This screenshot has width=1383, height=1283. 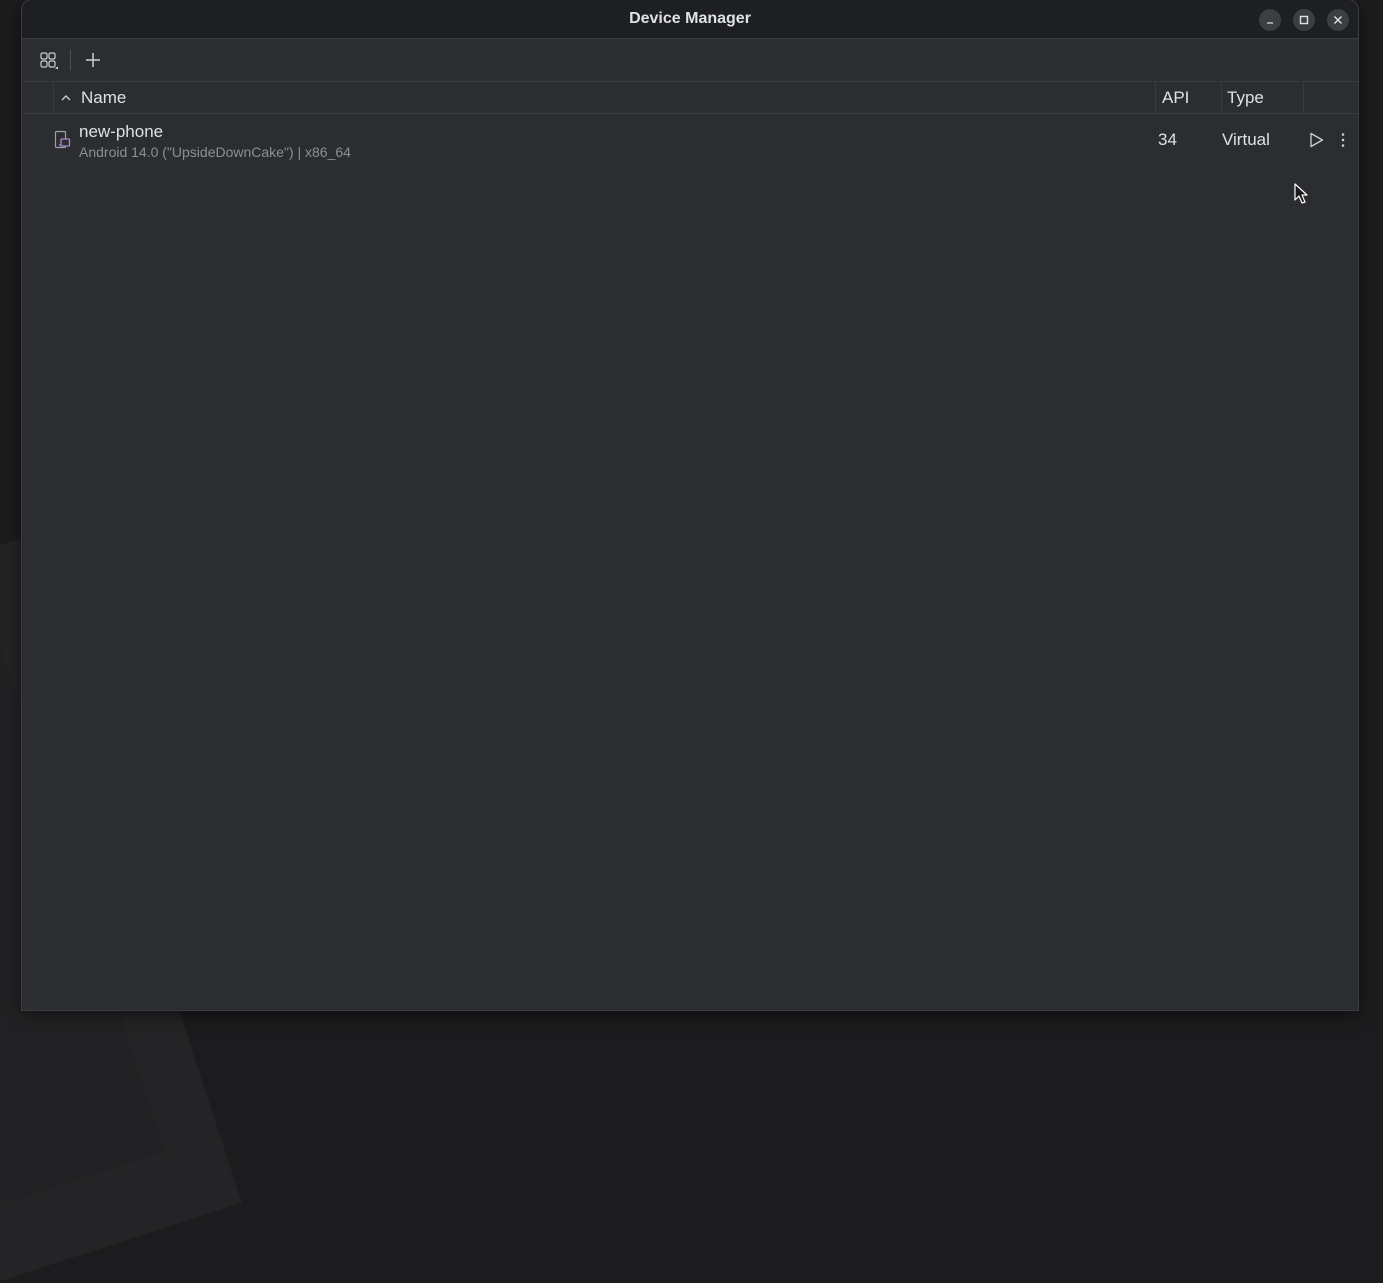 I want to click on virtual-device-icon, so click(x=62, y=139).